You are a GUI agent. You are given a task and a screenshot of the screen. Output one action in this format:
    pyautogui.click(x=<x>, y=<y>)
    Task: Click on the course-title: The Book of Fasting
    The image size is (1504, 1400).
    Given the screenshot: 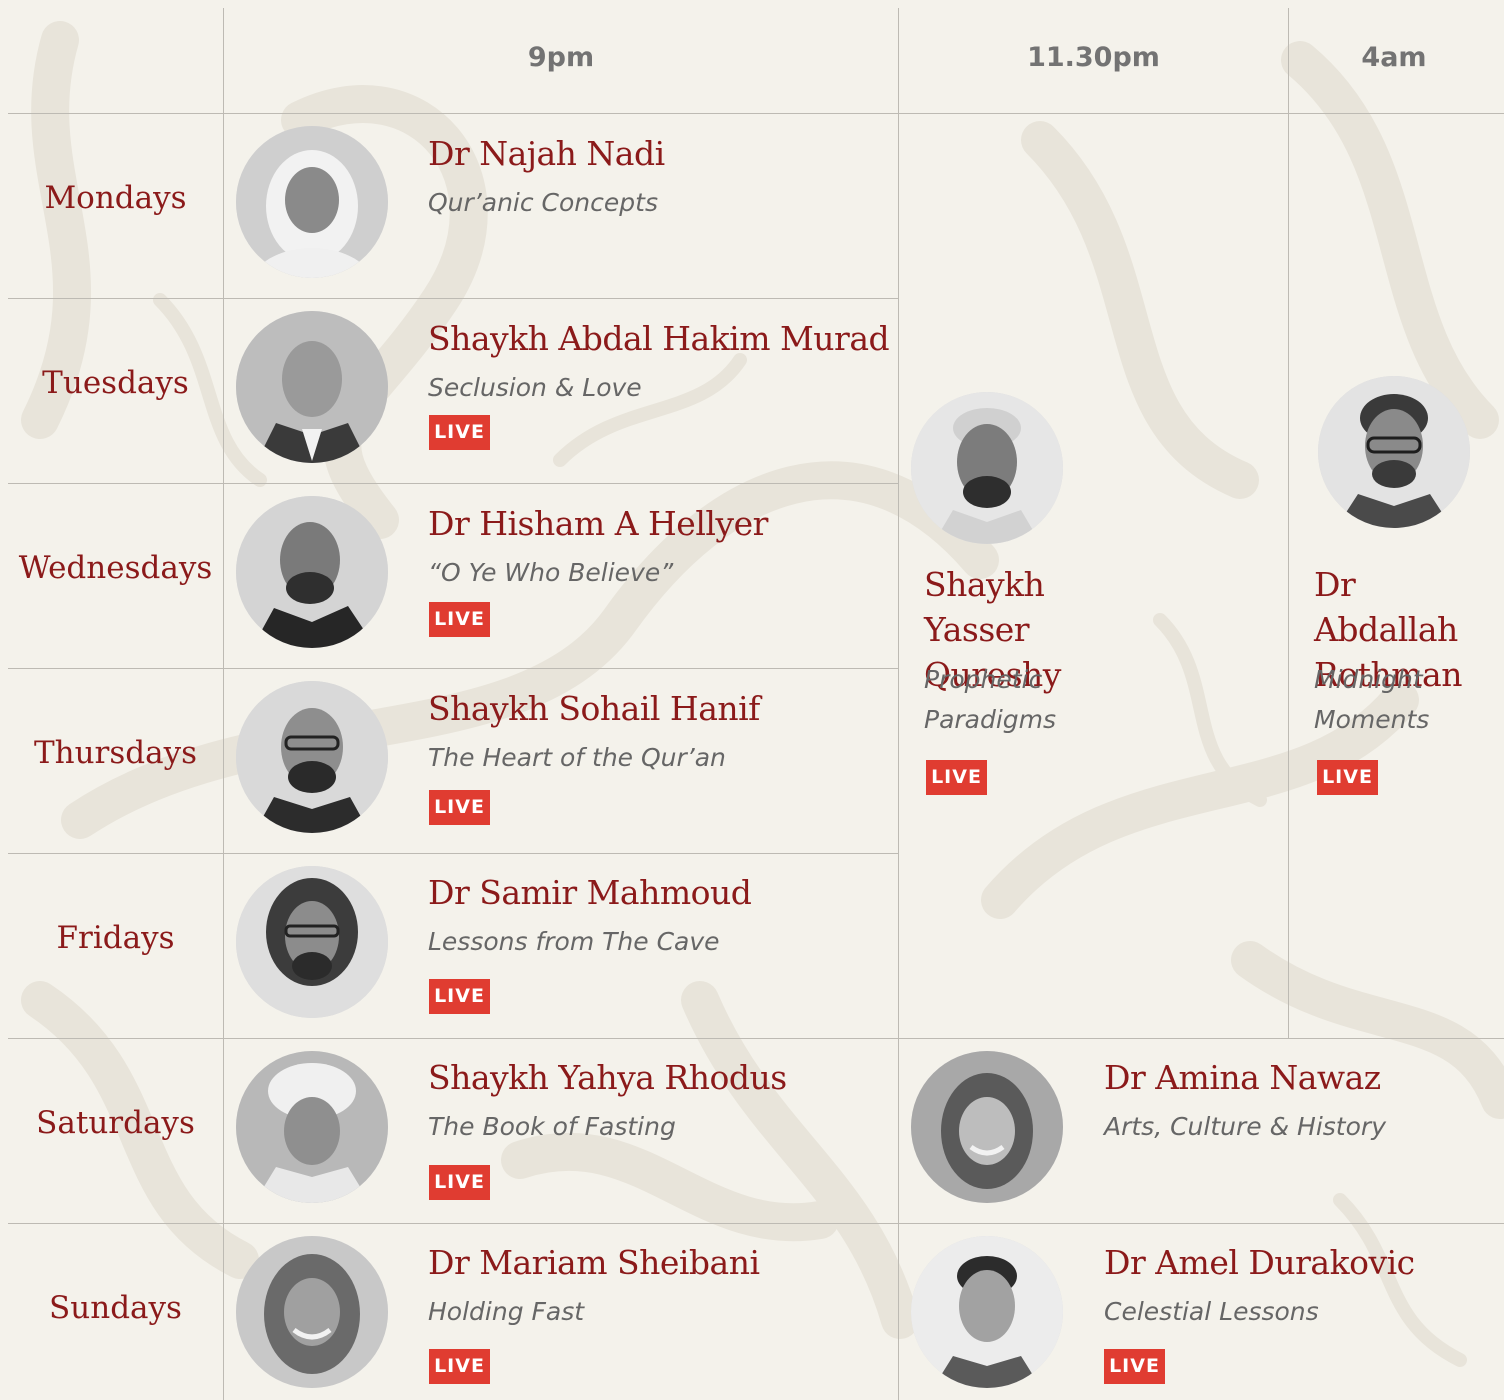 What is the action you would take?
    pyautogui.click(x=552, y=1126)
    